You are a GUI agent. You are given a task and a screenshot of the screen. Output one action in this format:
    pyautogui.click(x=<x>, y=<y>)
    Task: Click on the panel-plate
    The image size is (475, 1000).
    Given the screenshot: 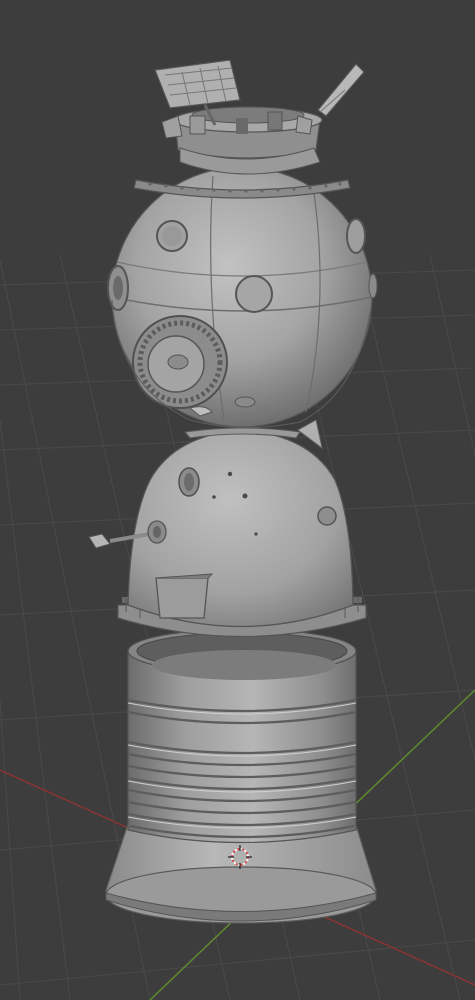 What is the action you would take?
    pyautogui.click(x=182, y=598)
    